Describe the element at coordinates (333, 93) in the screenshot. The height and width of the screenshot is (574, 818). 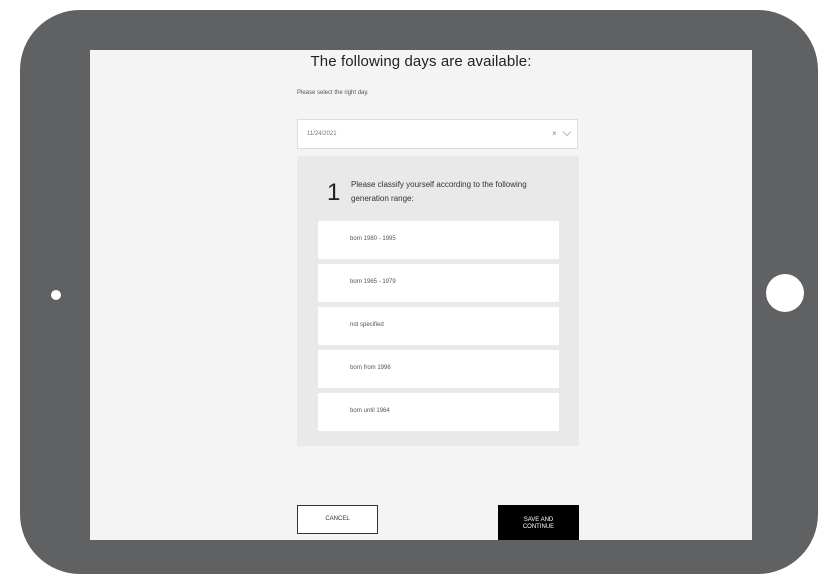
I see `page-subtitle: Please select the right day.` at that location.